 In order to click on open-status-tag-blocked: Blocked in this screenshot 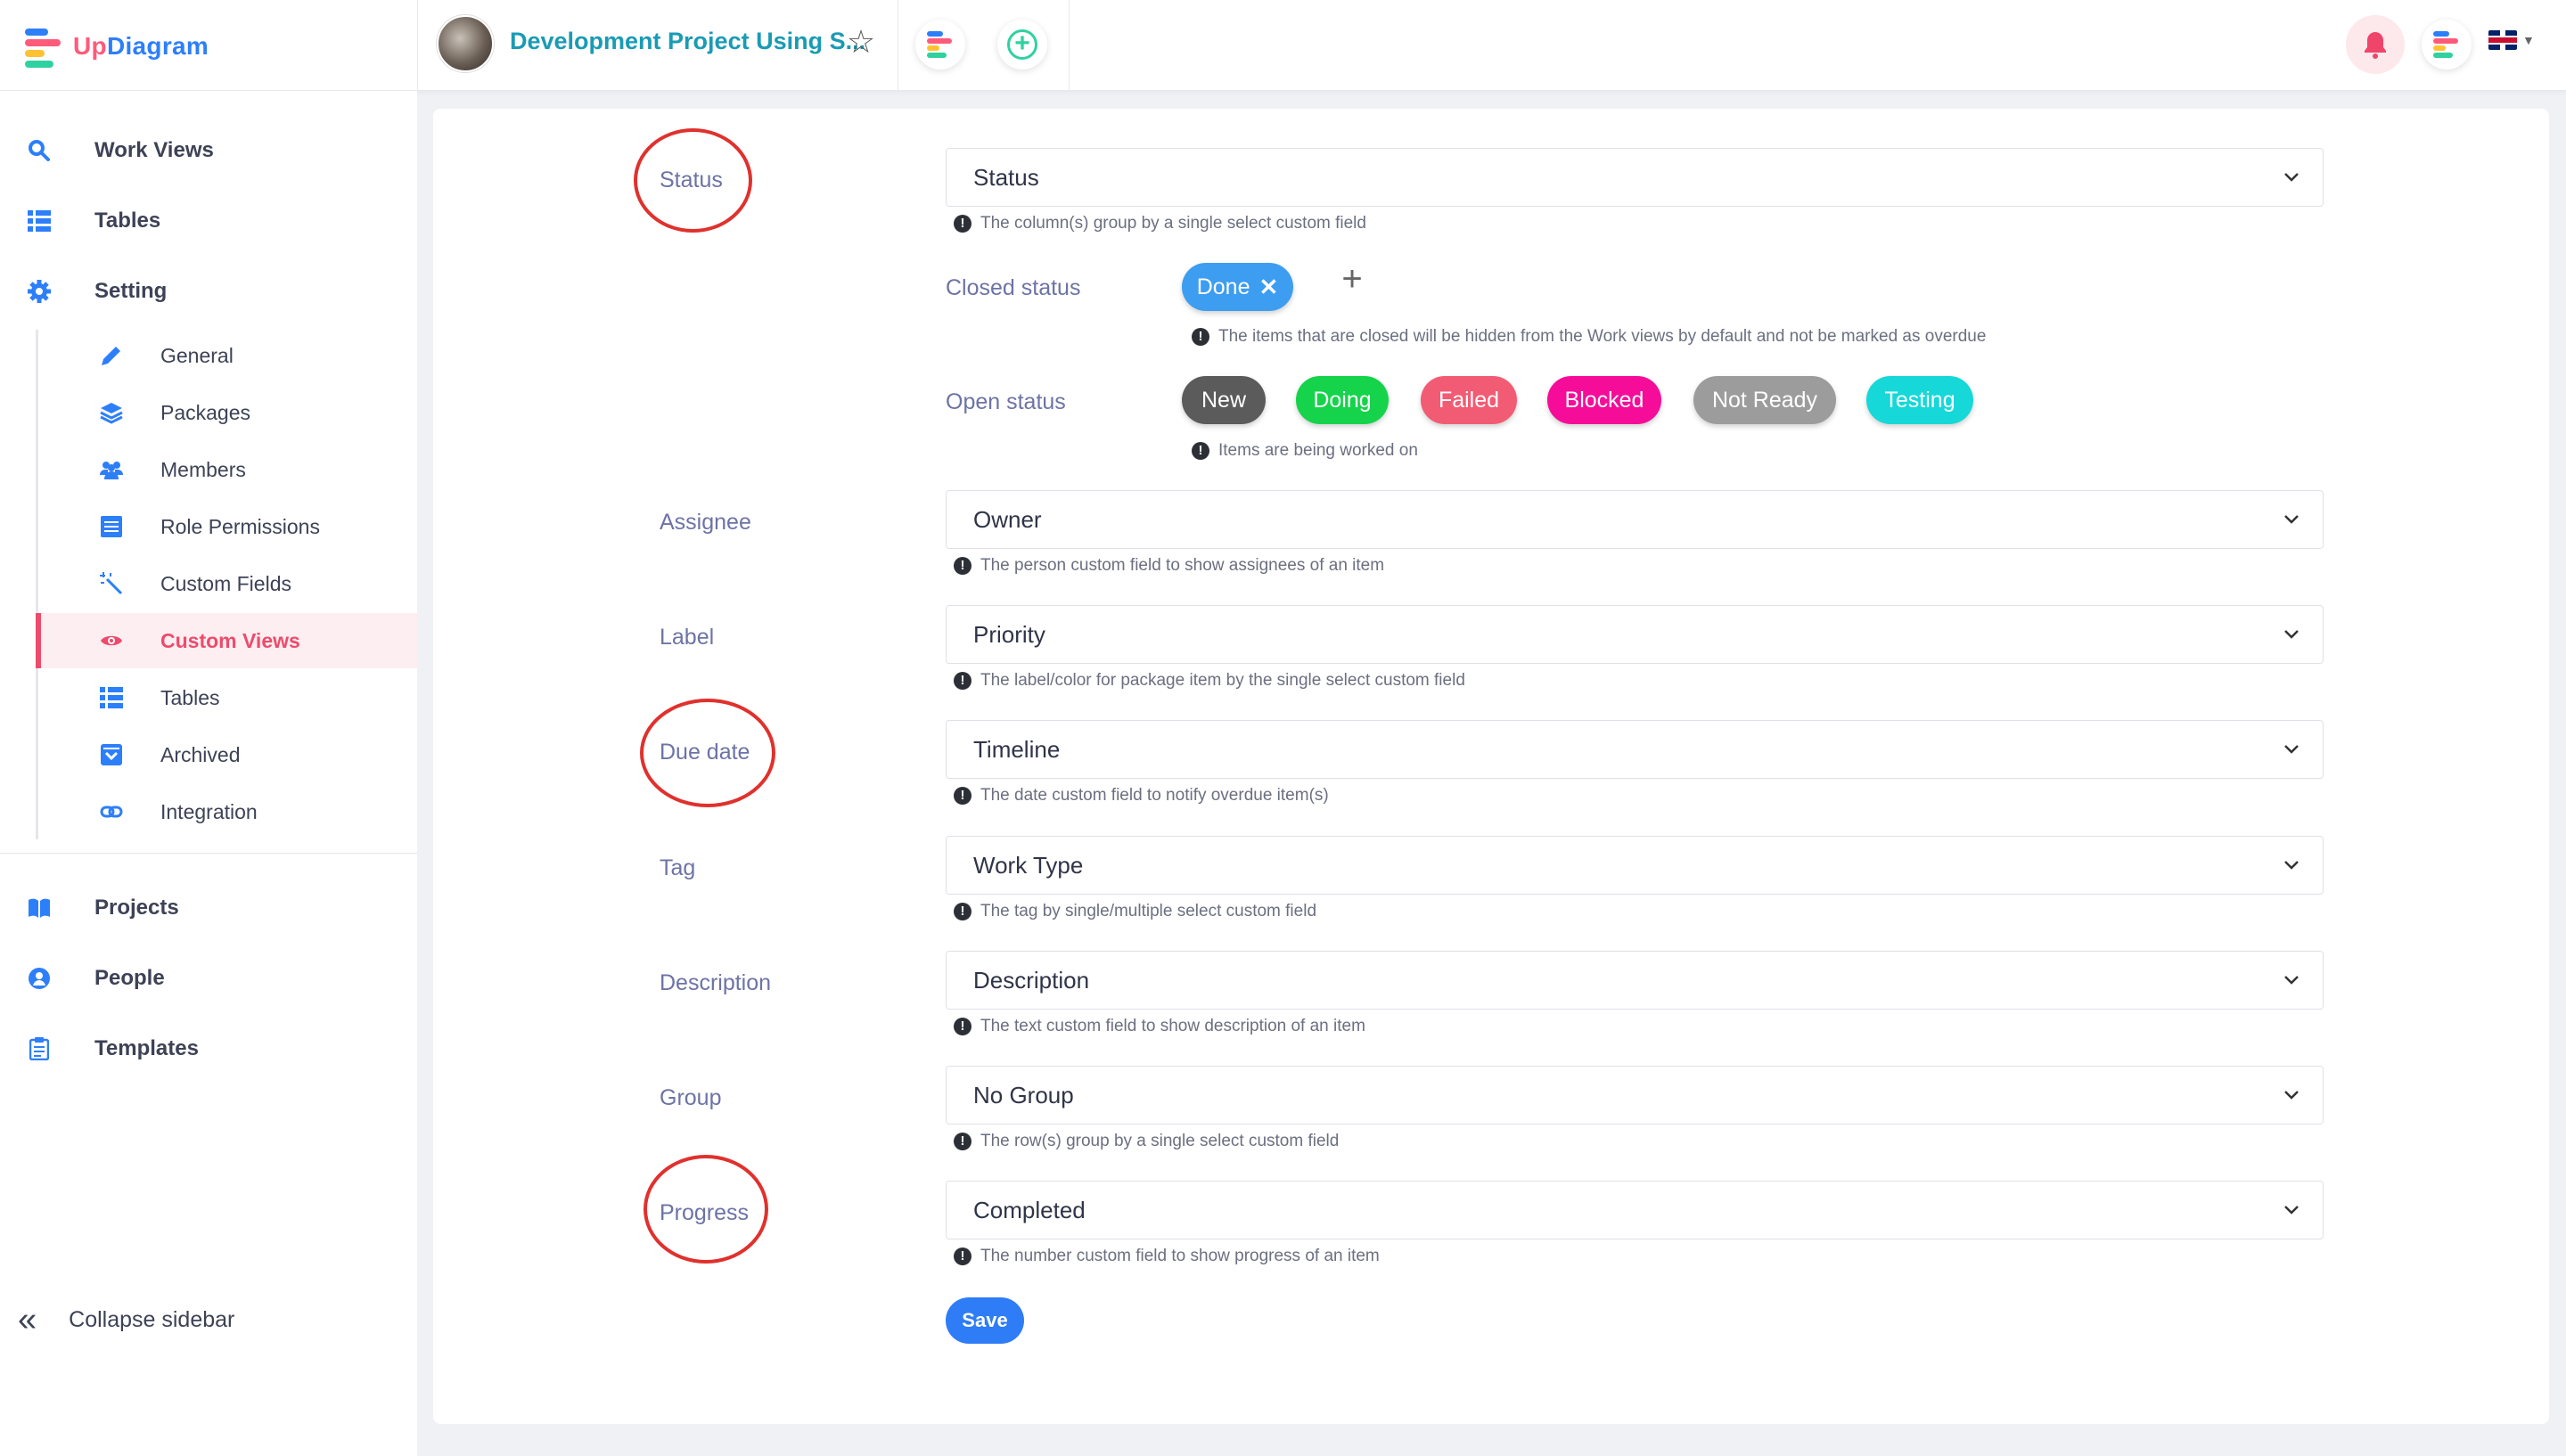, I will do `click(1604, 400)`.